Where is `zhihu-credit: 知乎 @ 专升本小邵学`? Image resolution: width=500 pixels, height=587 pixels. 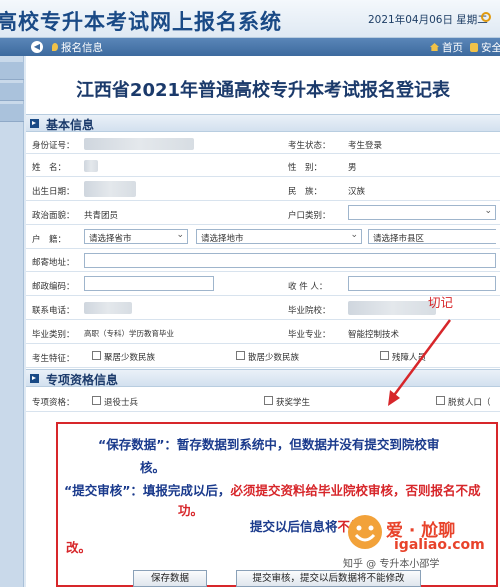
zhihu-credit: 知乎 @ 专升本小邵学 is located at coordinates (391, 564).